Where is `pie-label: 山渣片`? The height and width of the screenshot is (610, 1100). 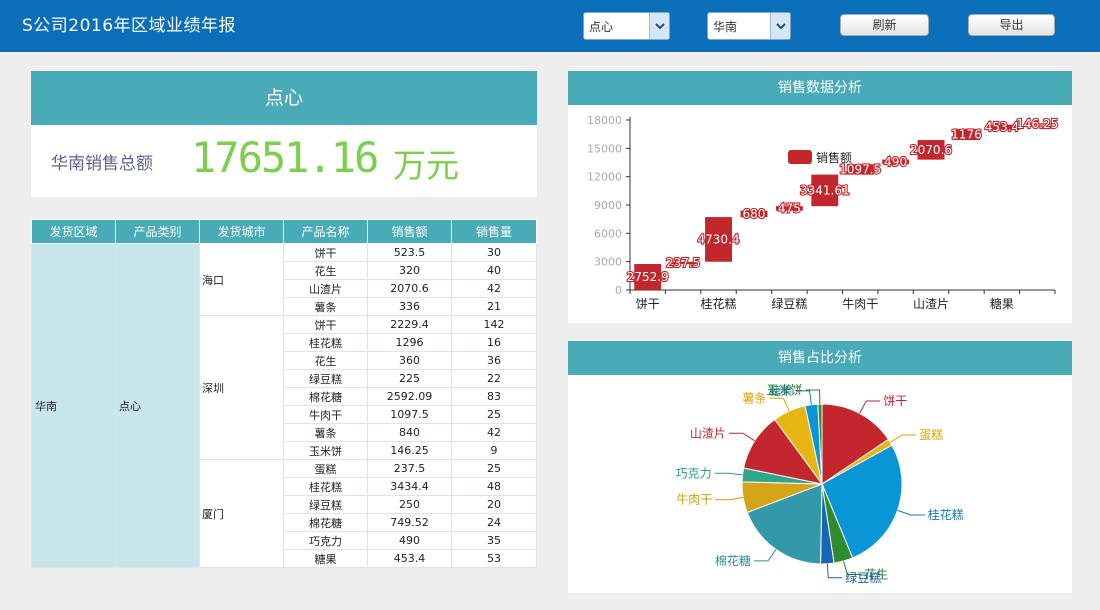 pie-label: 山渣片 is located at coordinates (708, 433).